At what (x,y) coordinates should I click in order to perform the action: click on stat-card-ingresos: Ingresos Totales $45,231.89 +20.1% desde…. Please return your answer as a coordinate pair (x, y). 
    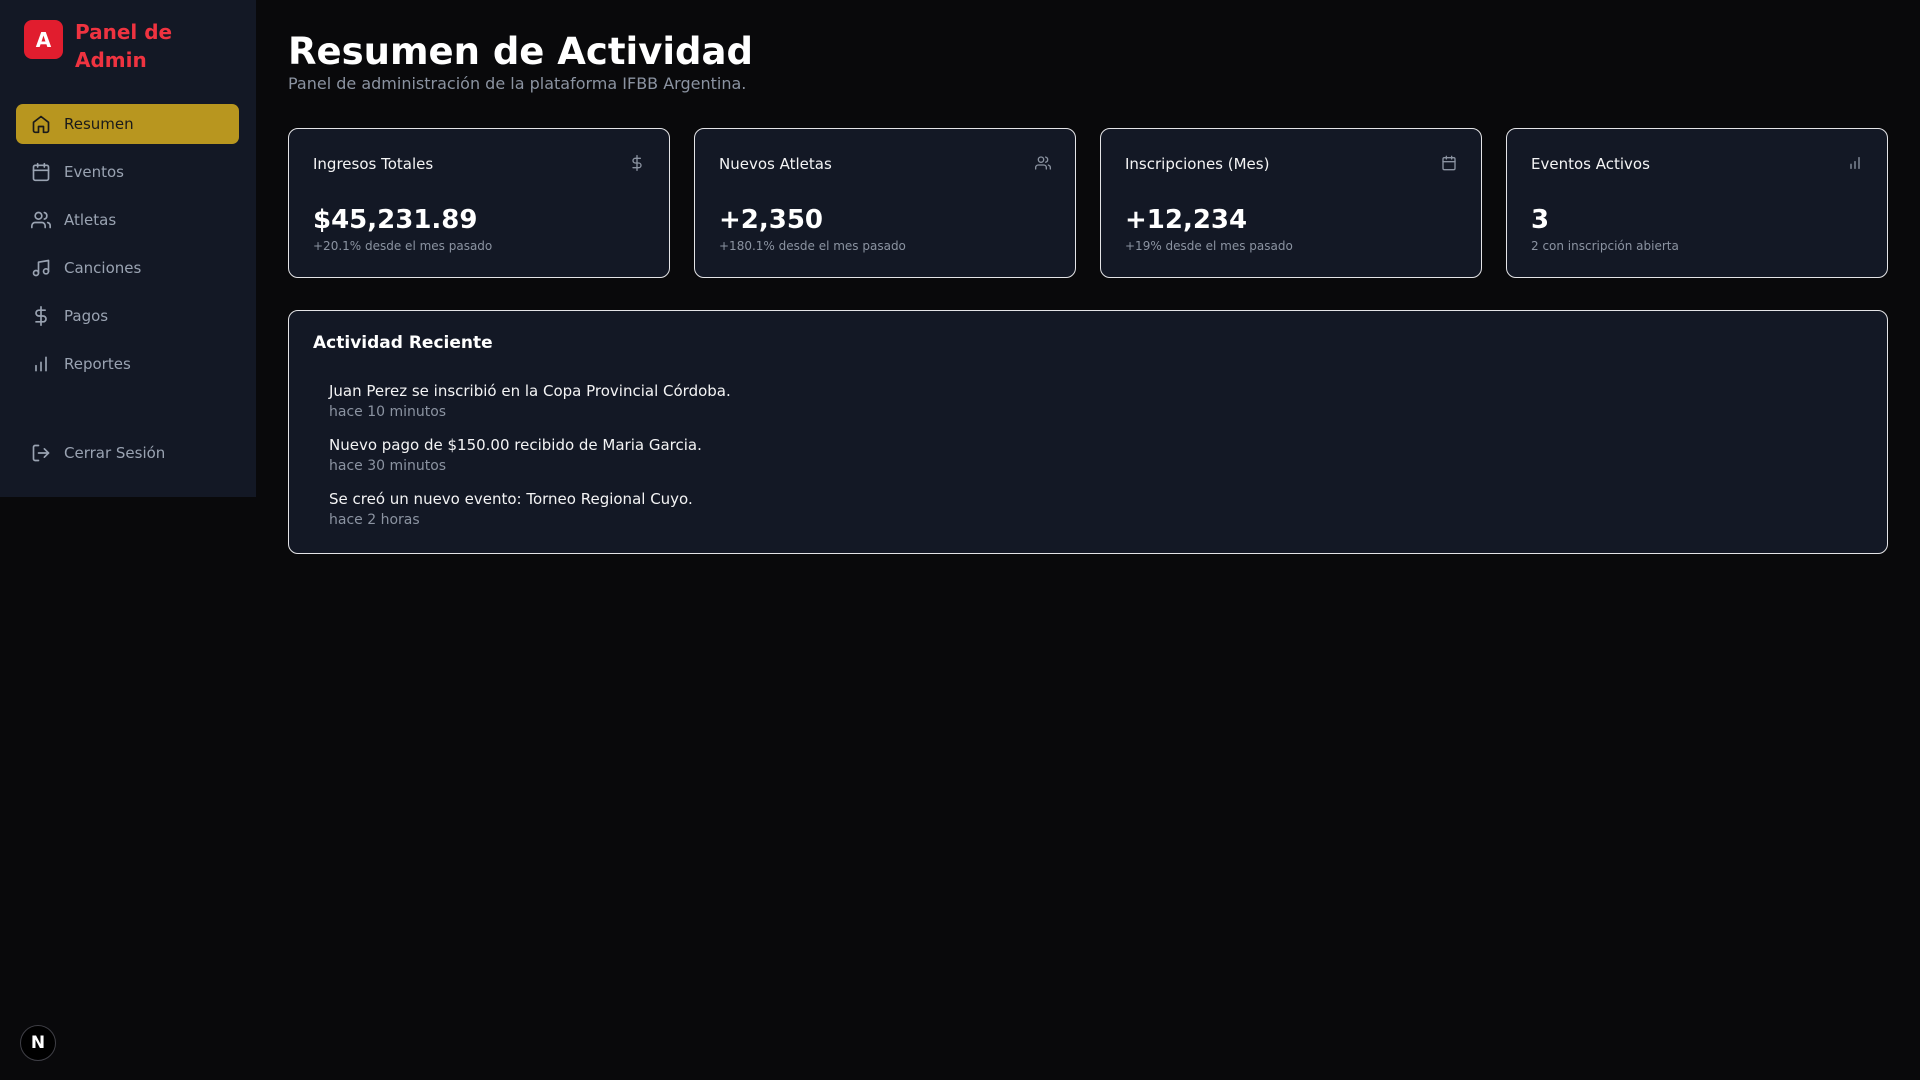
    Looking at the image, I should click on (479, 203).